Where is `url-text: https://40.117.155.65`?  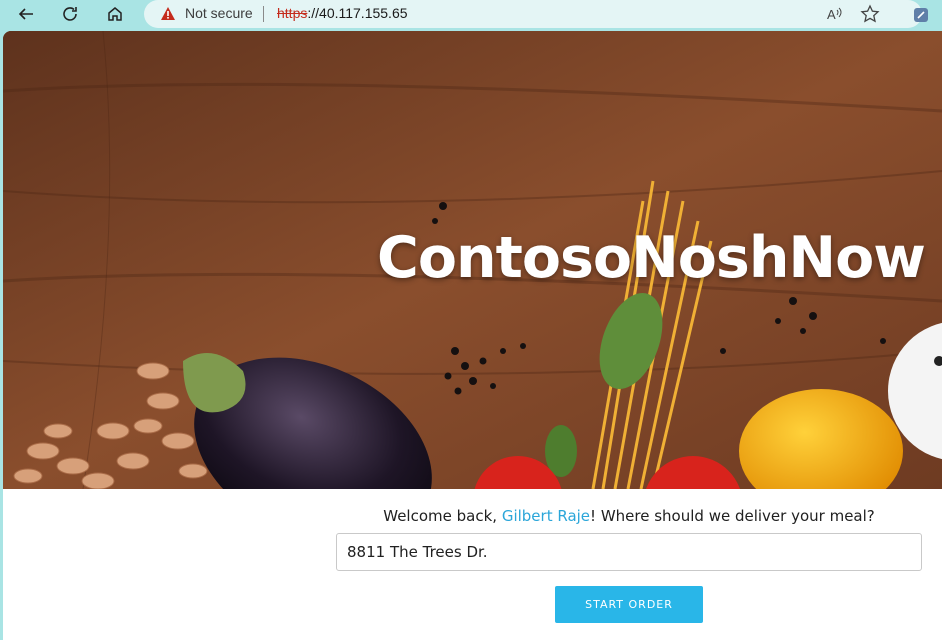 url-text: https://40.117.155.65 is located at coordinates (342, 13).